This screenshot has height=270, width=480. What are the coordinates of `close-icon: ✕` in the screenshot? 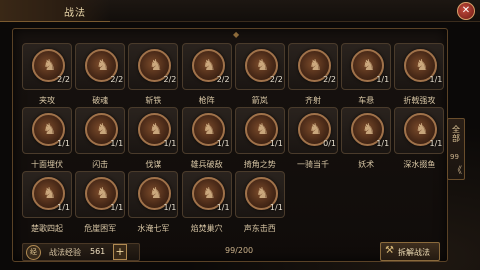 It's located at (466, 10).